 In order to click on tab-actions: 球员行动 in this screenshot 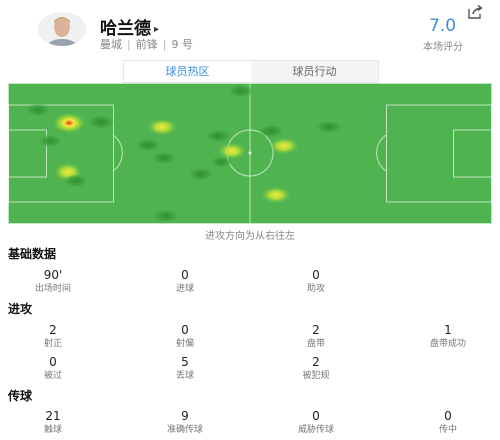, I will do `click(314, 71)`.